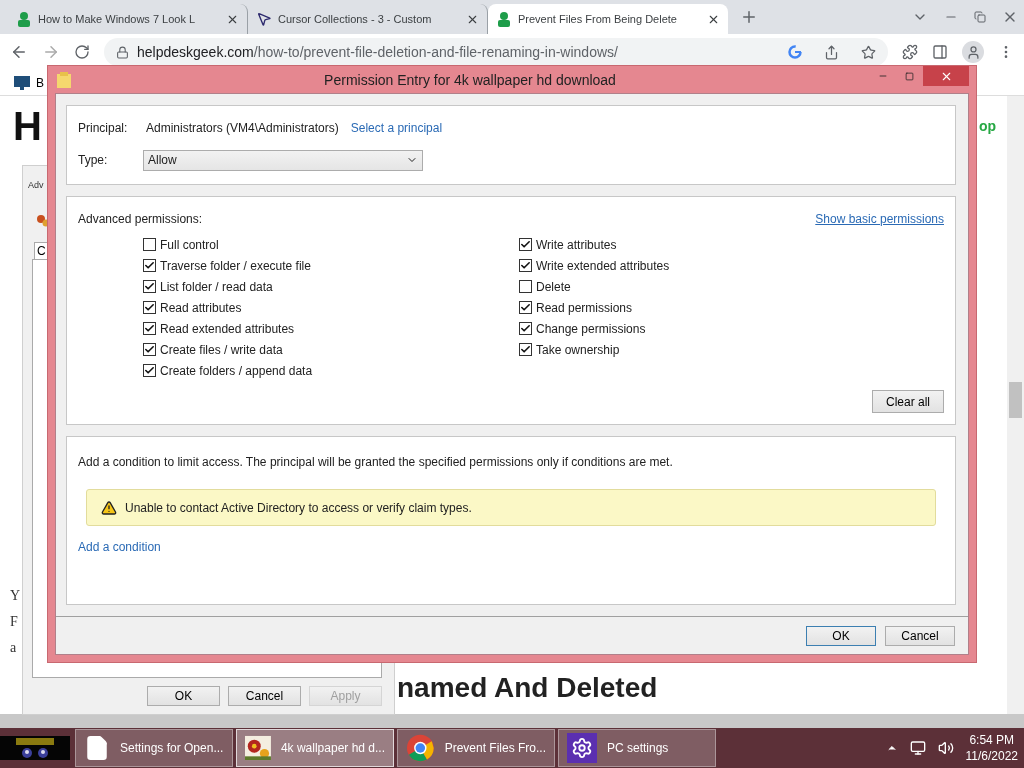  I want to click on restore-icon, so click(980, 17).